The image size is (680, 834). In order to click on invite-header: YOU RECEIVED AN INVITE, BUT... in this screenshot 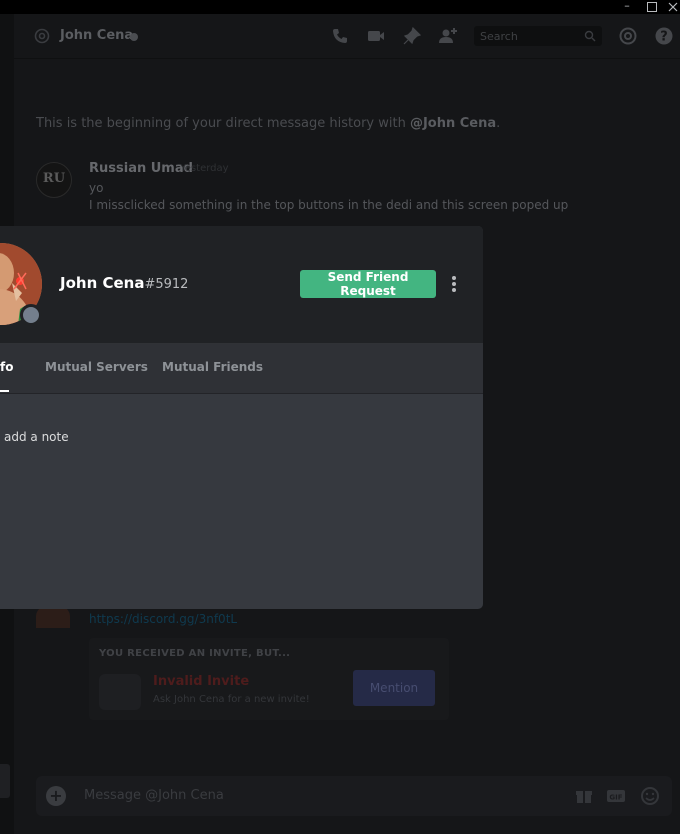, I will do `click(195, 653)`.